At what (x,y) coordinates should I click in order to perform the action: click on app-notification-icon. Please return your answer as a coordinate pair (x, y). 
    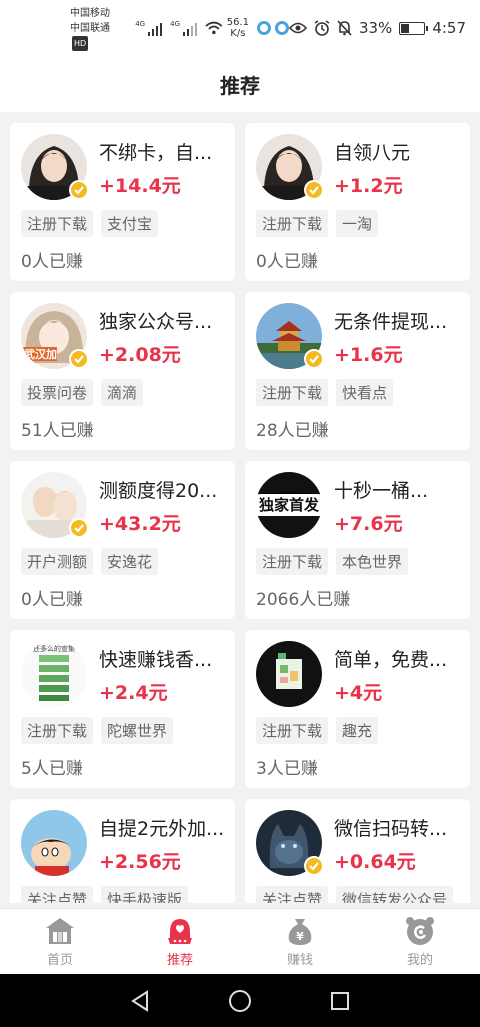
    Looking at the image, I should click on (263, 28).